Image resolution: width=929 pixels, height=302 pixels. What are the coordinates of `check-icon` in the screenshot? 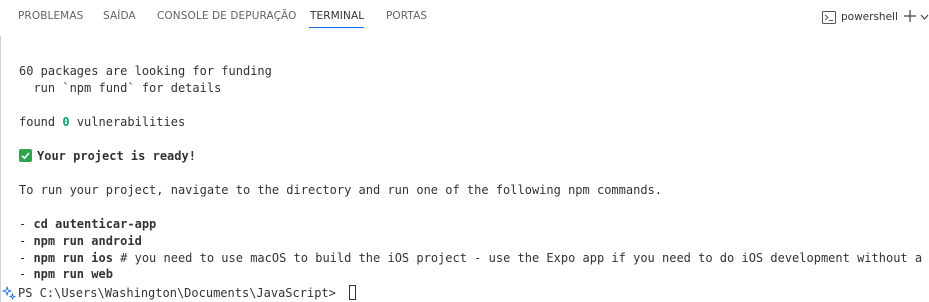 It's located at (25, 155).